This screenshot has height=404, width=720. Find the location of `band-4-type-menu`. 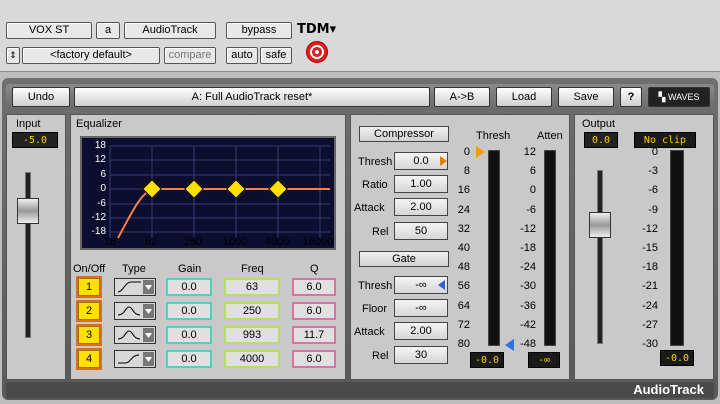

band-4-type-menu is located at coordinates (135, 359).